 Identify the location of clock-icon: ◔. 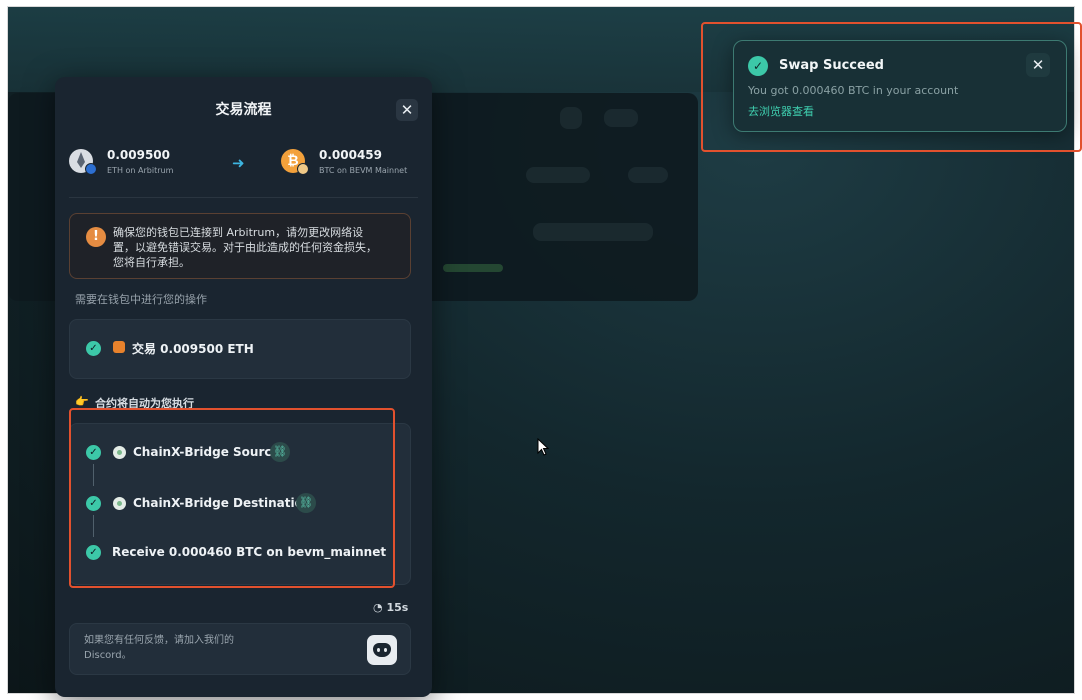
(378, 607).